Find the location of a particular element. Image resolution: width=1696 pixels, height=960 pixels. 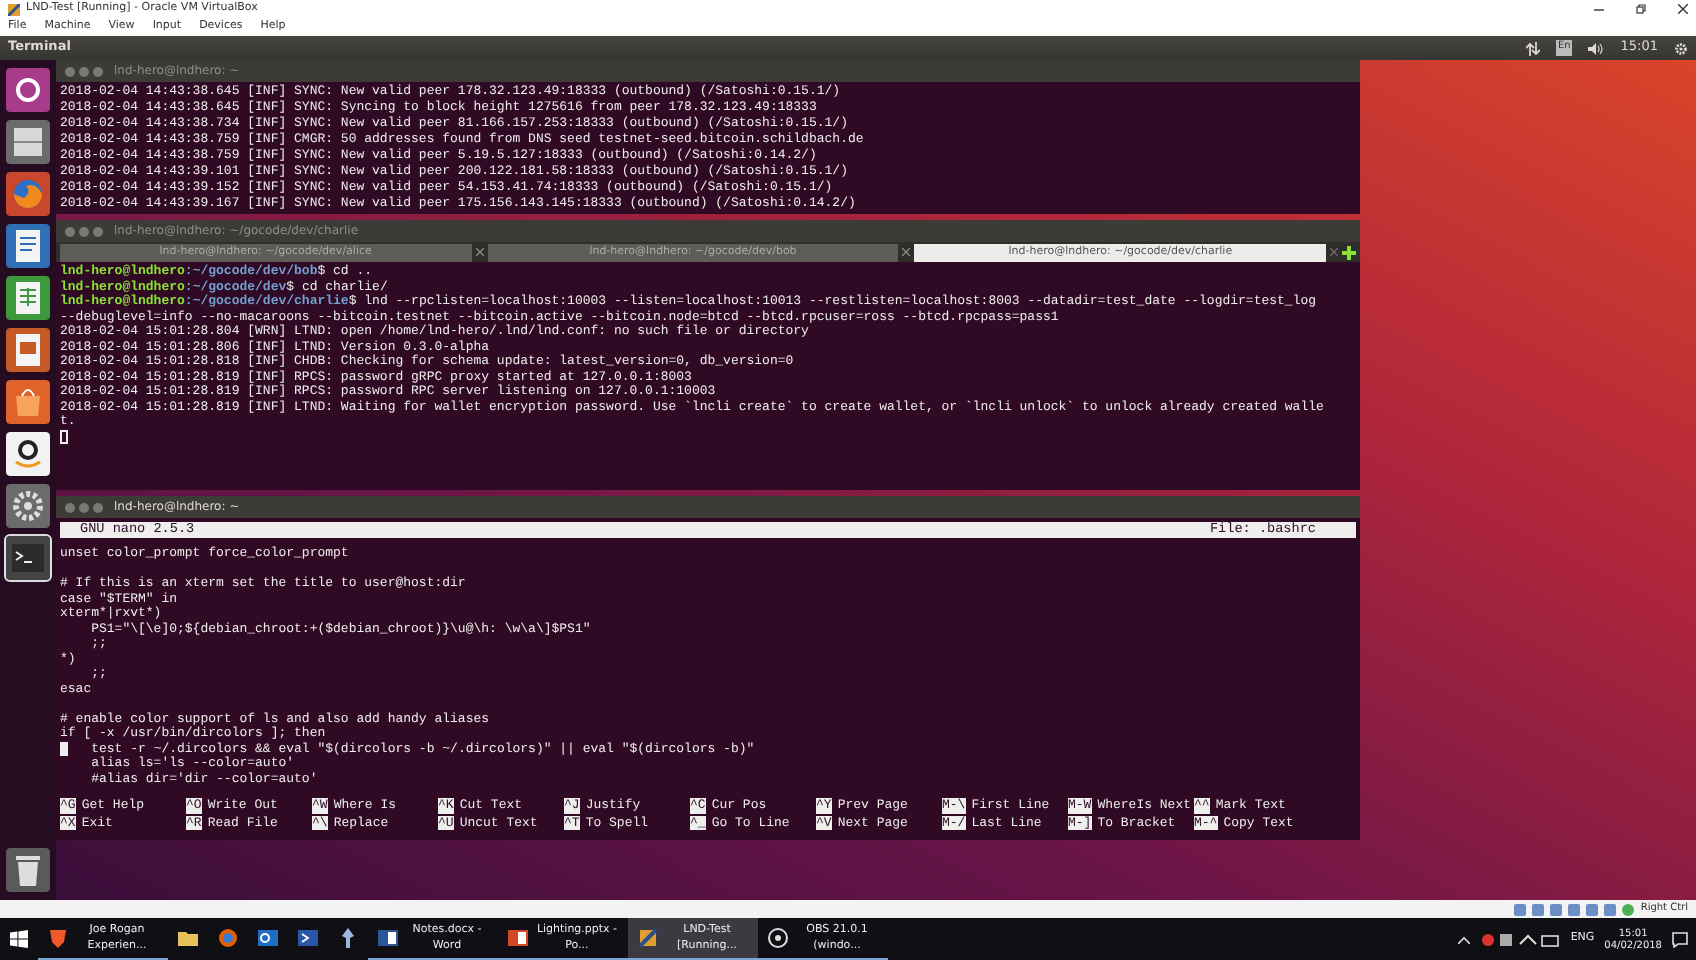

plus-icon is located at coordinates (1349, 252).